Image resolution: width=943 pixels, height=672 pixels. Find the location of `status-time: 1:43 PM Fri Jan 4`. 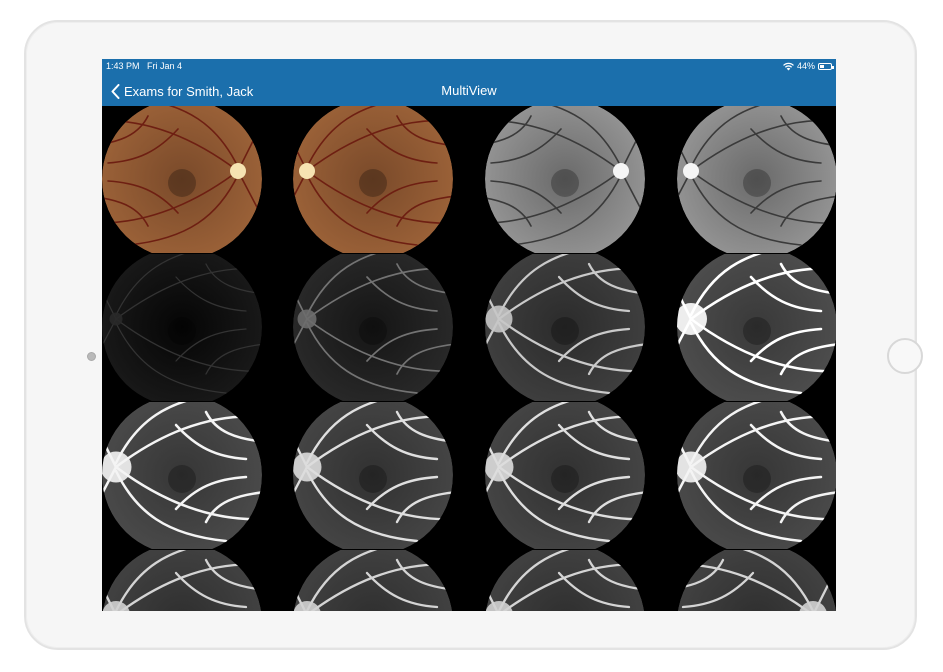

status-time: 1:43 PM Fri Jan 4 is located at coordinates (144, 66).